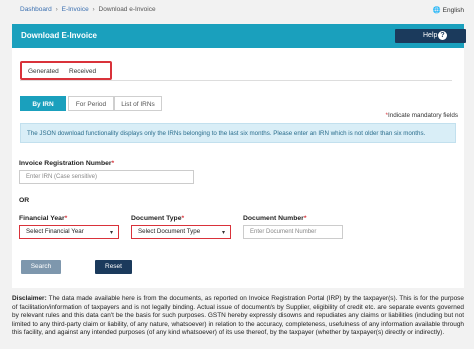 The width and height of the screenshot is (474, 349). I want to click on document-type-label-text: Document Type, so click(156, 218).